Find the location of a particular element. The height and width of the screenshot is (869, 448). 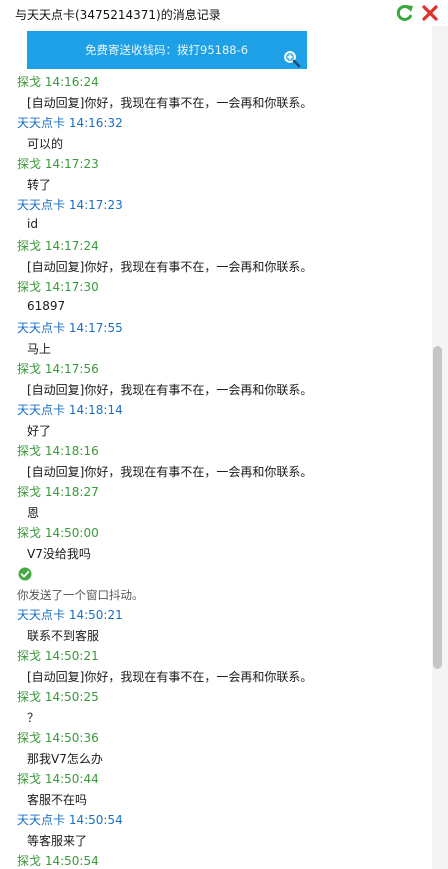

check-circle-icon is located at coordinates (25, 574).